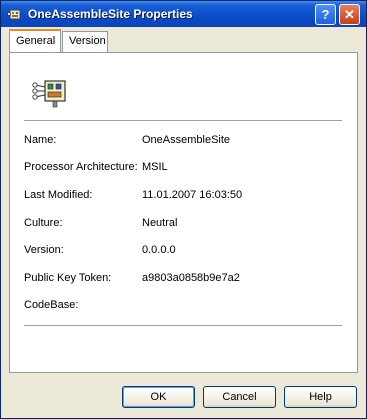  Describe the element at coordinates (349, 14) in the screenshot. I see `close-button: ✕` at that location.